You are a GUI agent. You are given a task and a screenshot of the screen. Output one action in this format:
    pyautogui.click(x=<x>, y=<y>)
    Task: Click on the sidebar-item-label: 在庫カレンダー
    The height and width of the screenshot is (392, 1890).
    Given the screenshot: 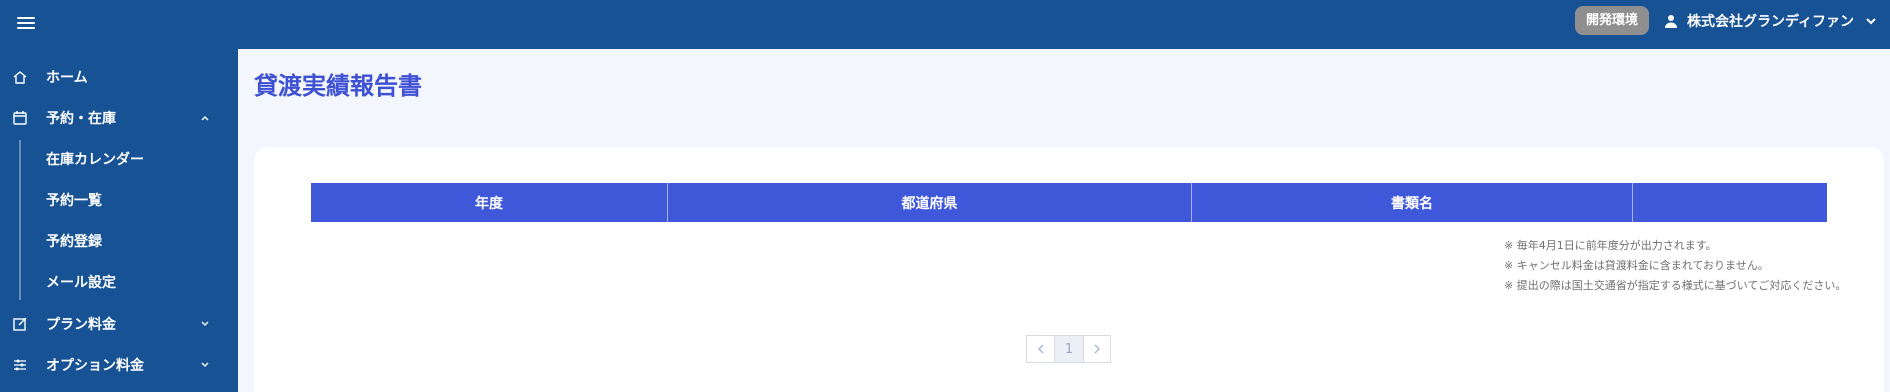 What is the action you would take?
    pyautogui.click(x=95, y=160)
    